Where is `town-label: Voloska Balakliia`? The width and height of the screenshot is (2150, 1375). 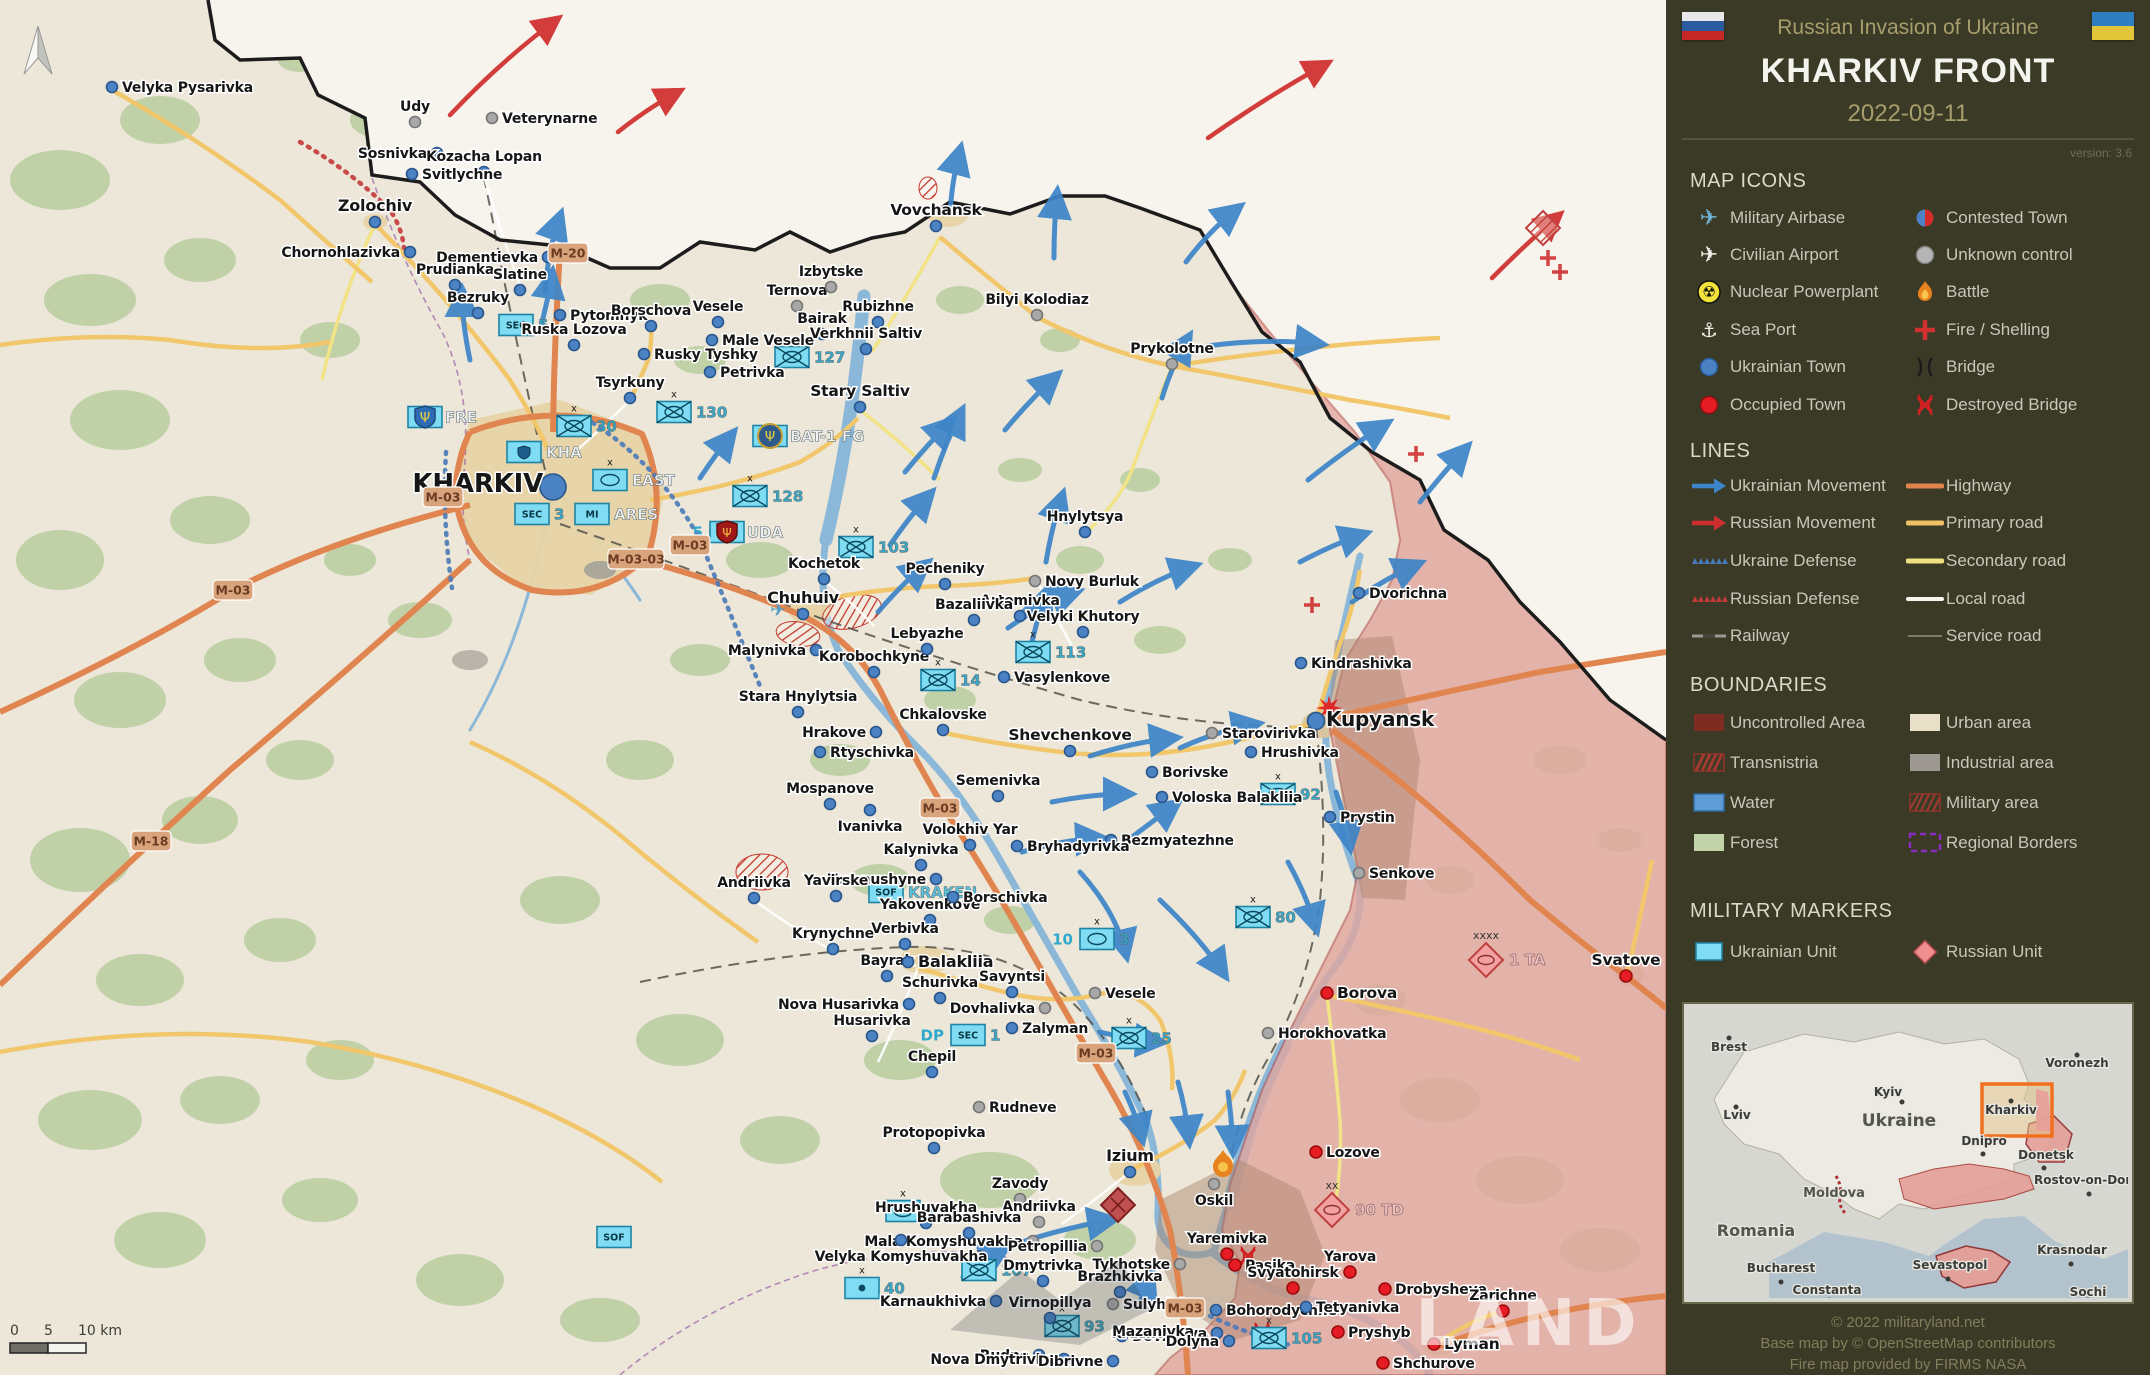
town-label: Voloska Balakliia is located at coordinates (1237, 798).